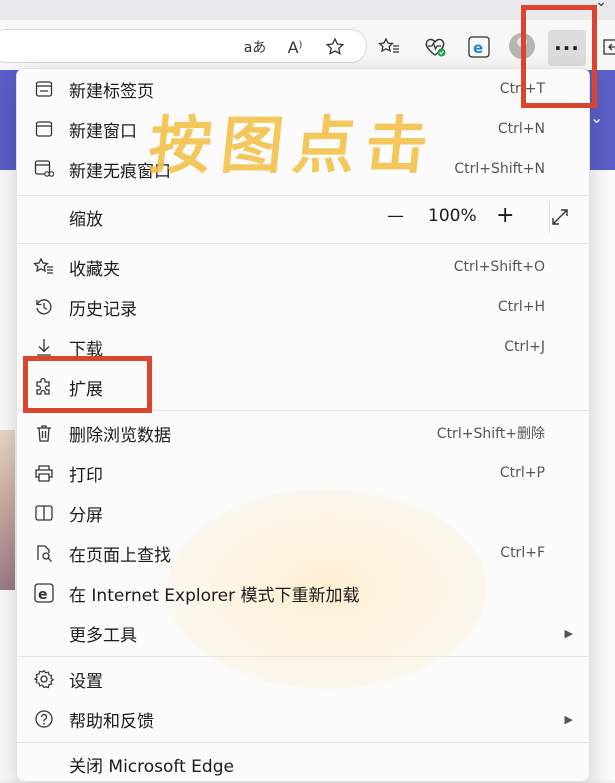 The height and width of the screenshot is (783, 615). What do you see at coordinates (44, 473) in the screenshot?
I see `print-icon` at bounding box center [44, 473].